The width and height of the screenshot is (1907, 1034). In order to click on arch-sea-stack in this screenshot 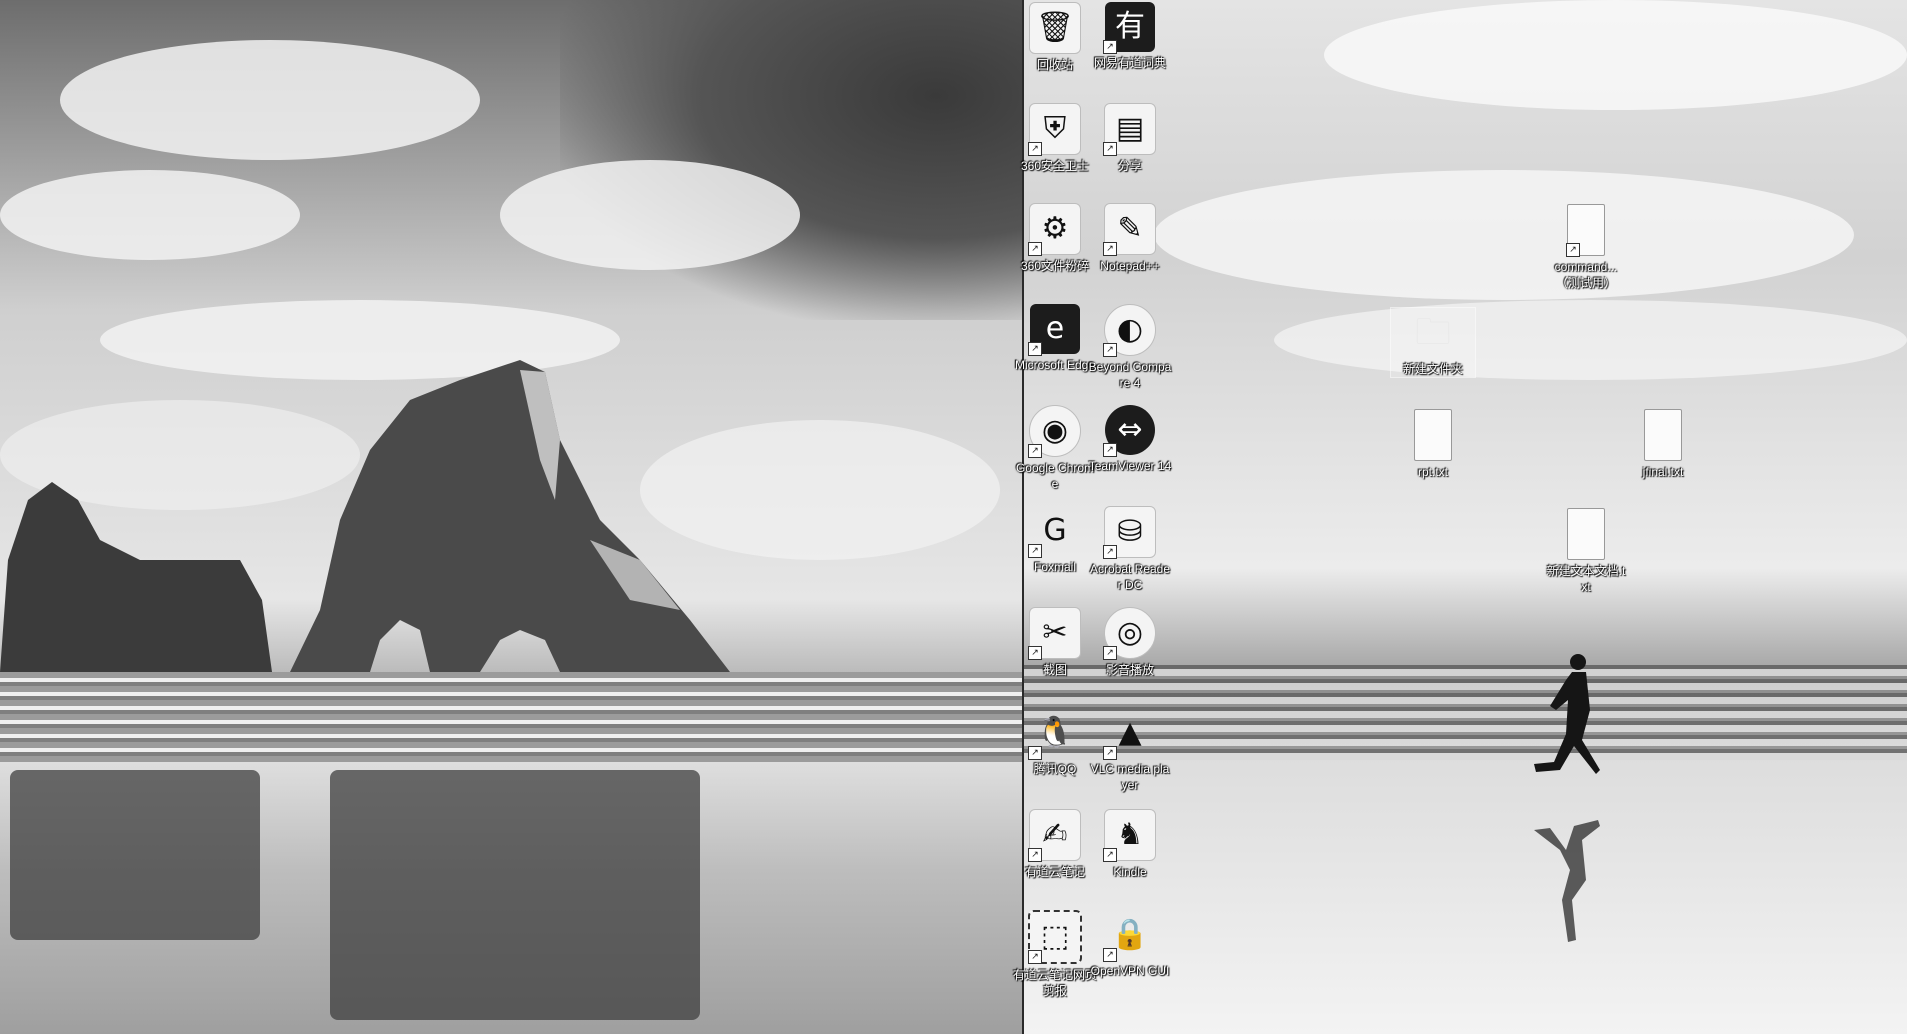, I will do `click(510, 516)`.